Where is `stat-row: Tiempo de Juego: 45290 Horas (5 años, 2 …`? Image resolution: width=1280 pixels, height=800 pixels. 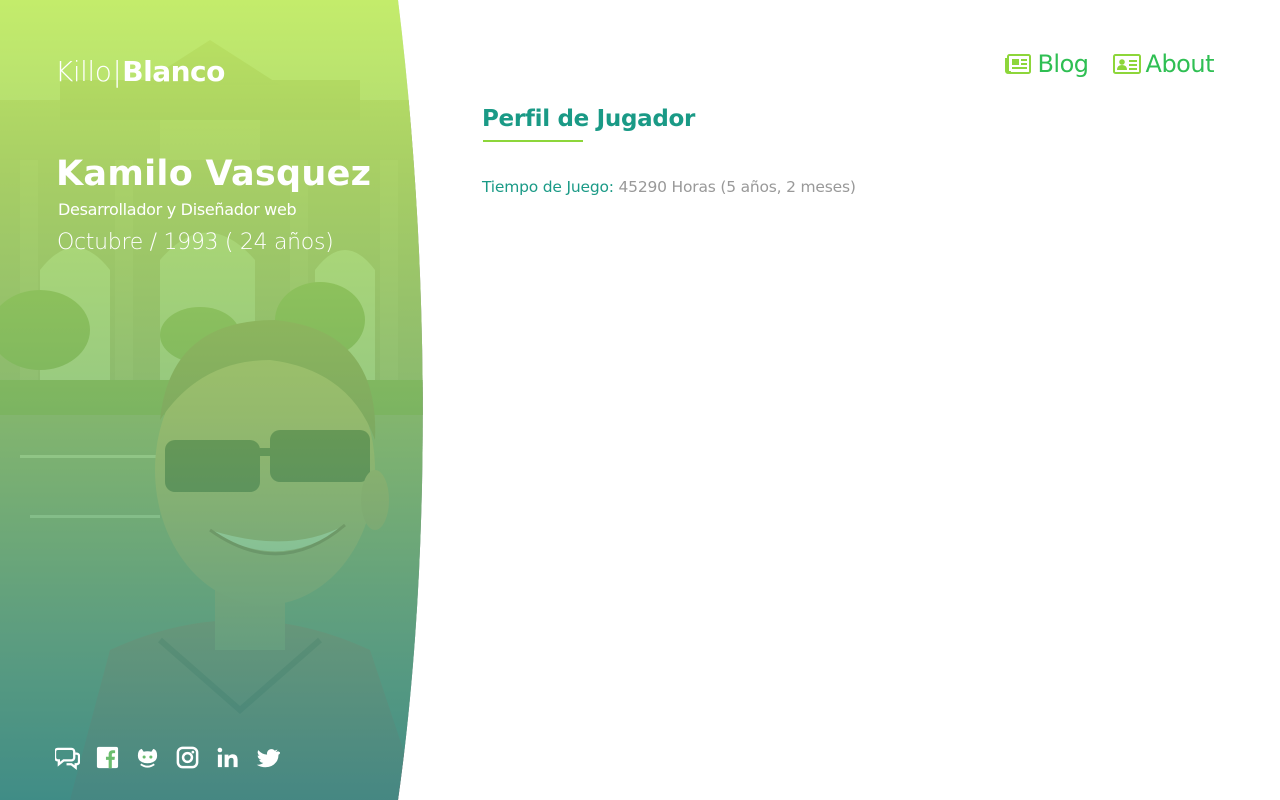
stat-row: Tiempo de Juego: 45290 Horas (5 años, 2 … is located at coordinates (669, 187).